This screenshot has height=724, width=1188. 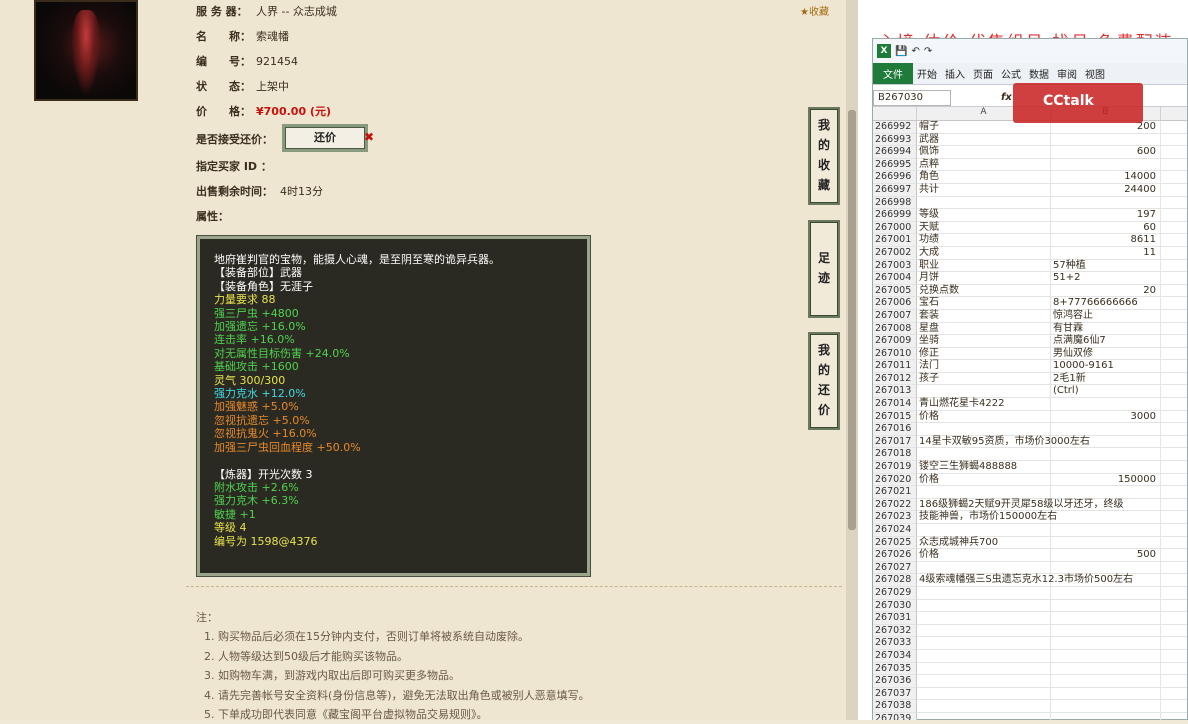 What do you see at coordinates (984, 278) in the screenshot?
I see `cell-a: 月饼` at bounding box center [984, 278].